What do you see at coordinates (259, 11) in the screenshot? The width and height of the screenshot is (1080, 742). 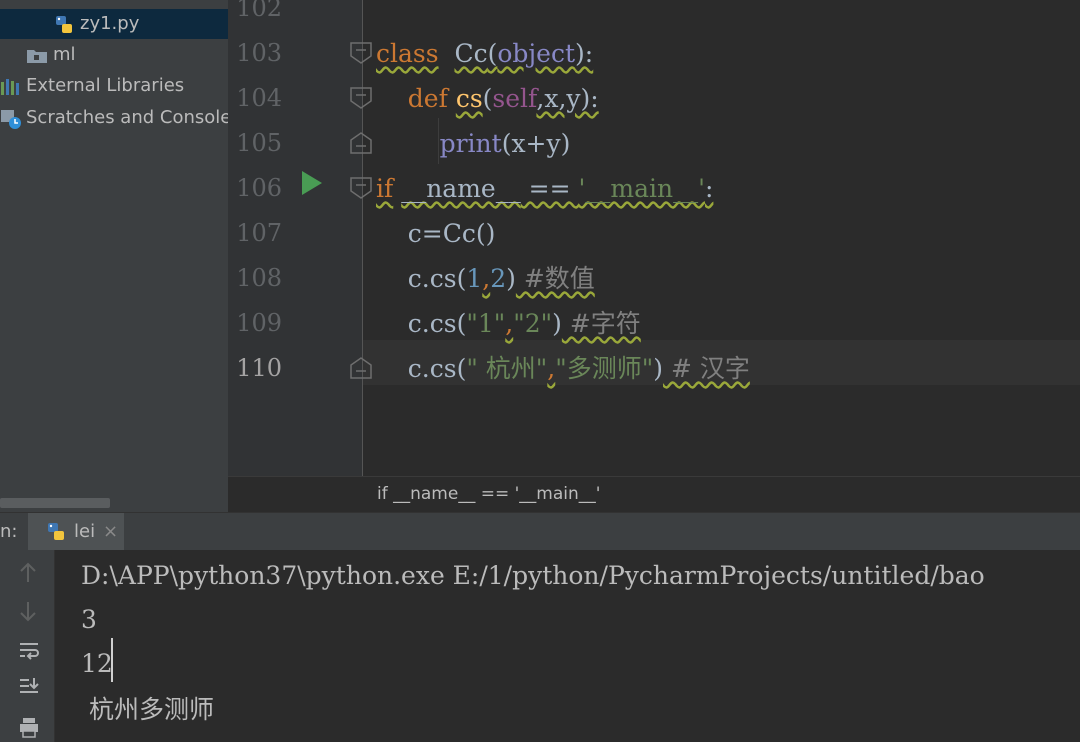 I see `line-number: 102` at bounding box center [259, 11].